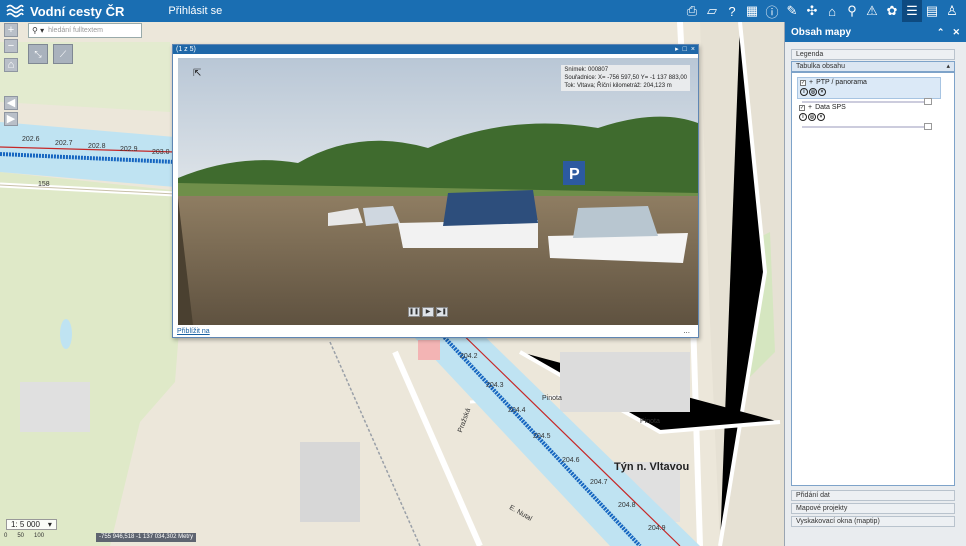 This screenshot has width=966, height=546. What do you see at coordinates (821, 32) in the screenshot?
I see `panel-title: Obsah mapy` at bounding box center [821, 32].